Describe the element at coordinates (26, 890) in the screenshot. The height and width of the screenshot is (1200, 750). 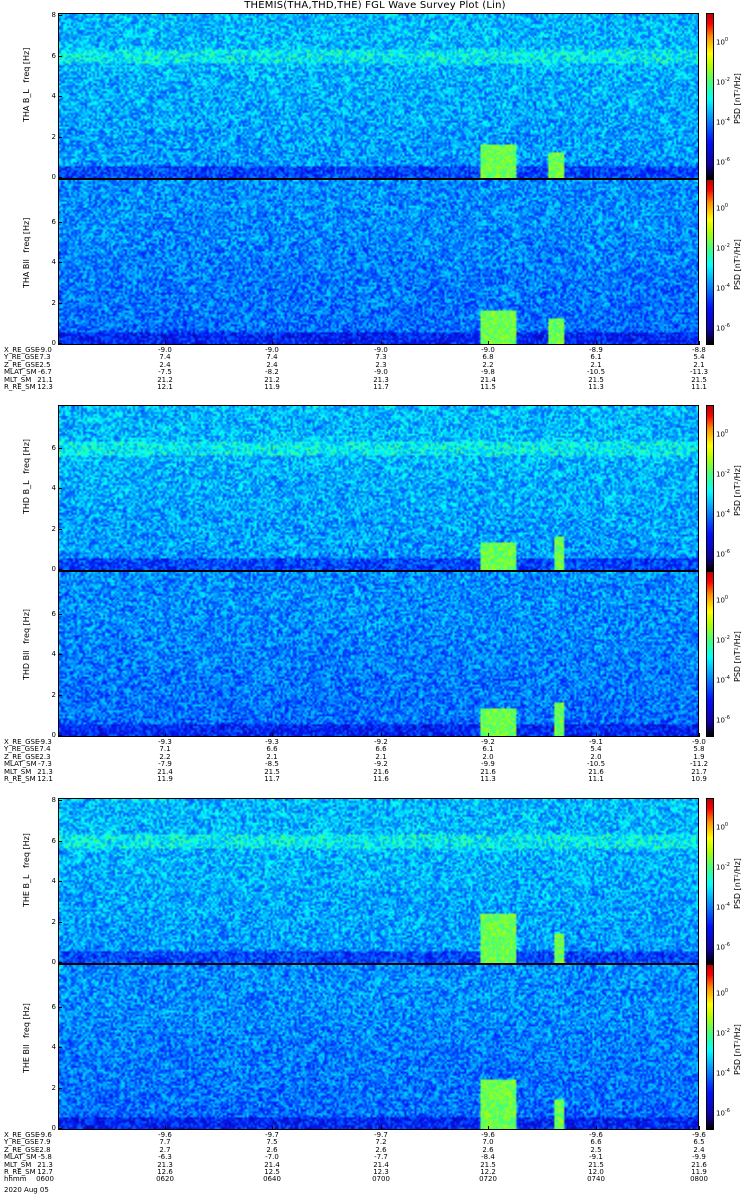
I see `y-axis-probe-label: THE B_L` at that location.